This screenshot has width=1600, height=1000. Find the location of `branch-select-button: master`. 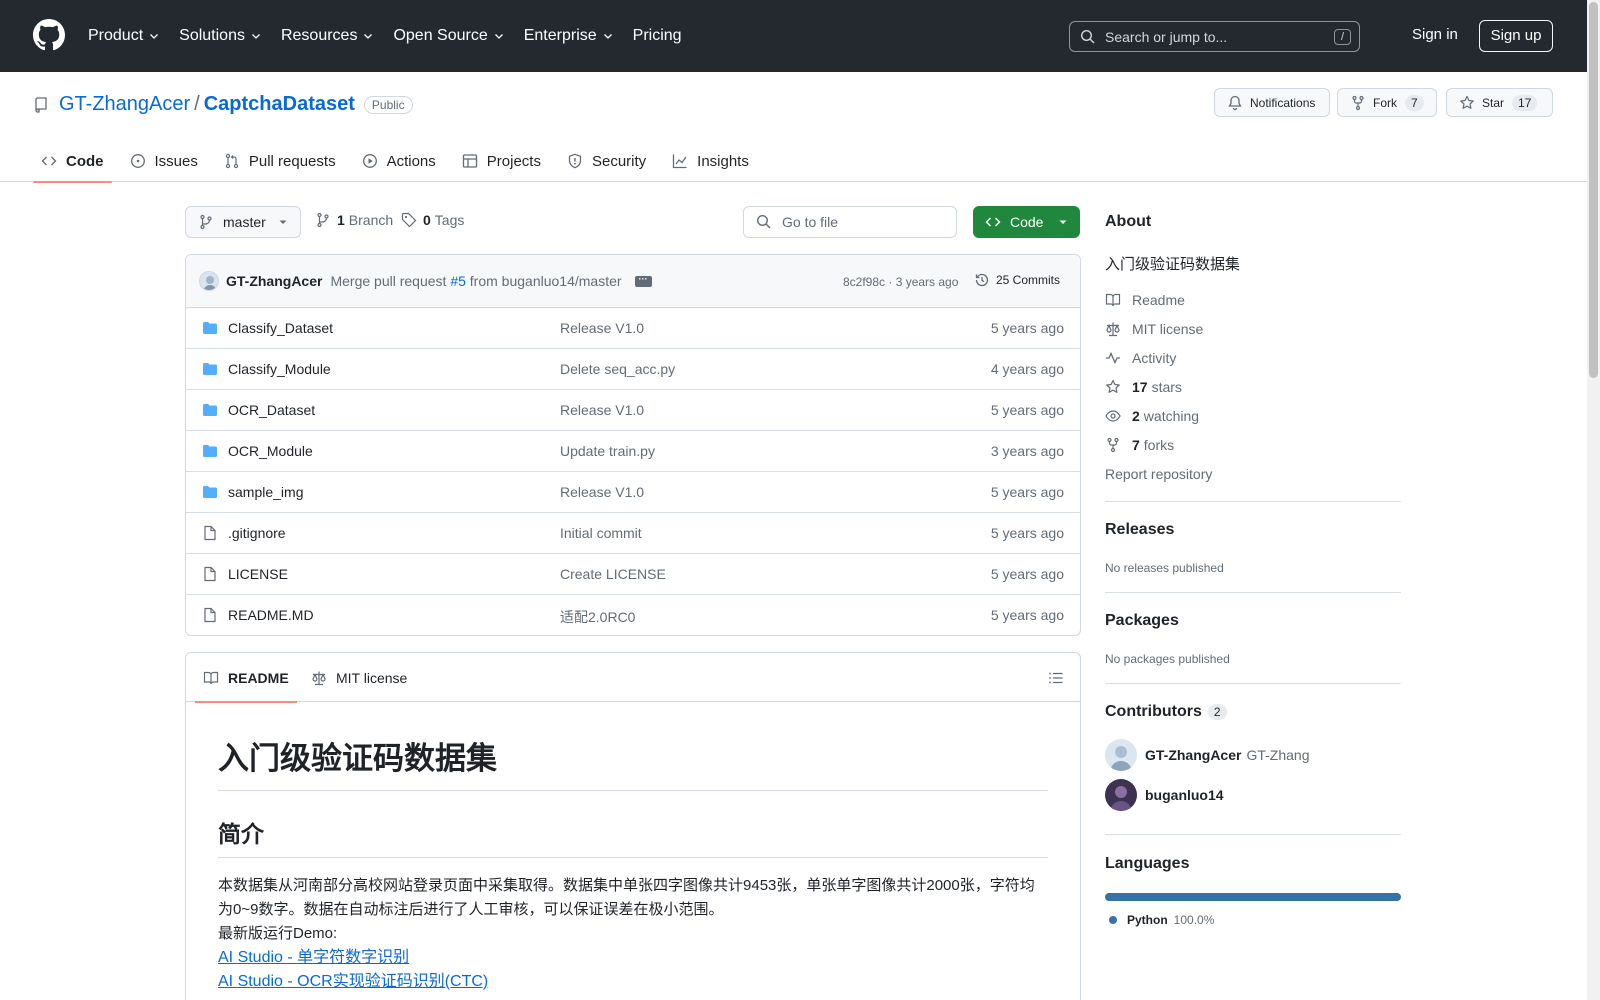

branch-select-button: master is located at coordinates (243, 222).